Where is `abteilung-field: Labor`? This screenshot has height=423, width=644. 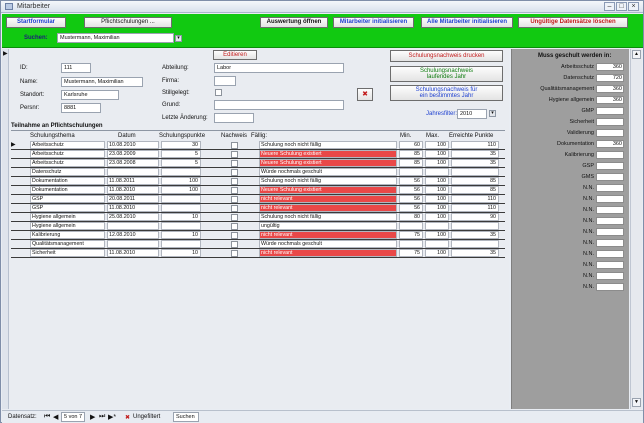 abteilung-field: Labor is located at coordinates (279, 68).